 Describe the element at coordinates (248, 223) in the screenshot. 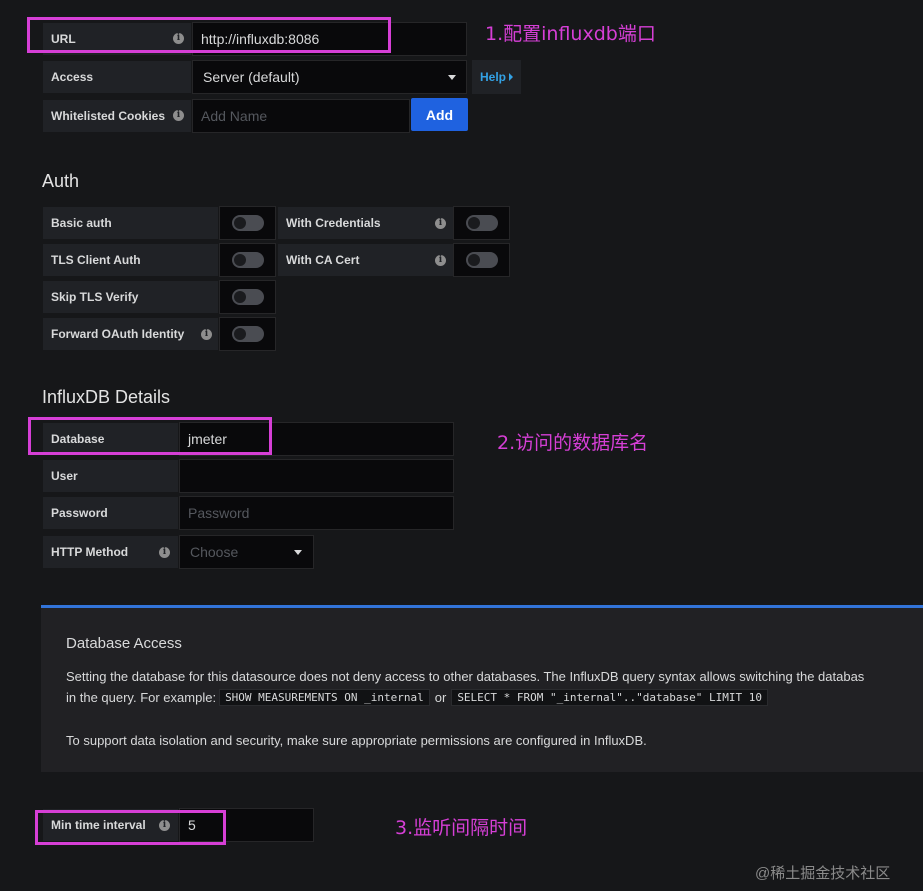

I see `basic-auth-toggle` at that location.